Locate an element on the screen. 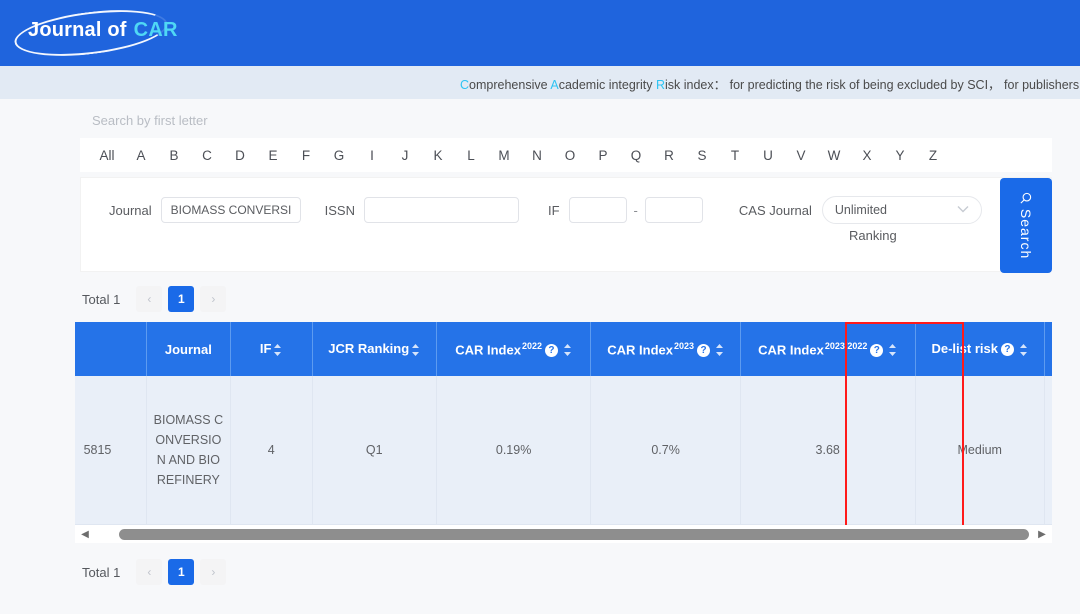  pagination-next-button-bottom: › is located at coordinates (213, 572).